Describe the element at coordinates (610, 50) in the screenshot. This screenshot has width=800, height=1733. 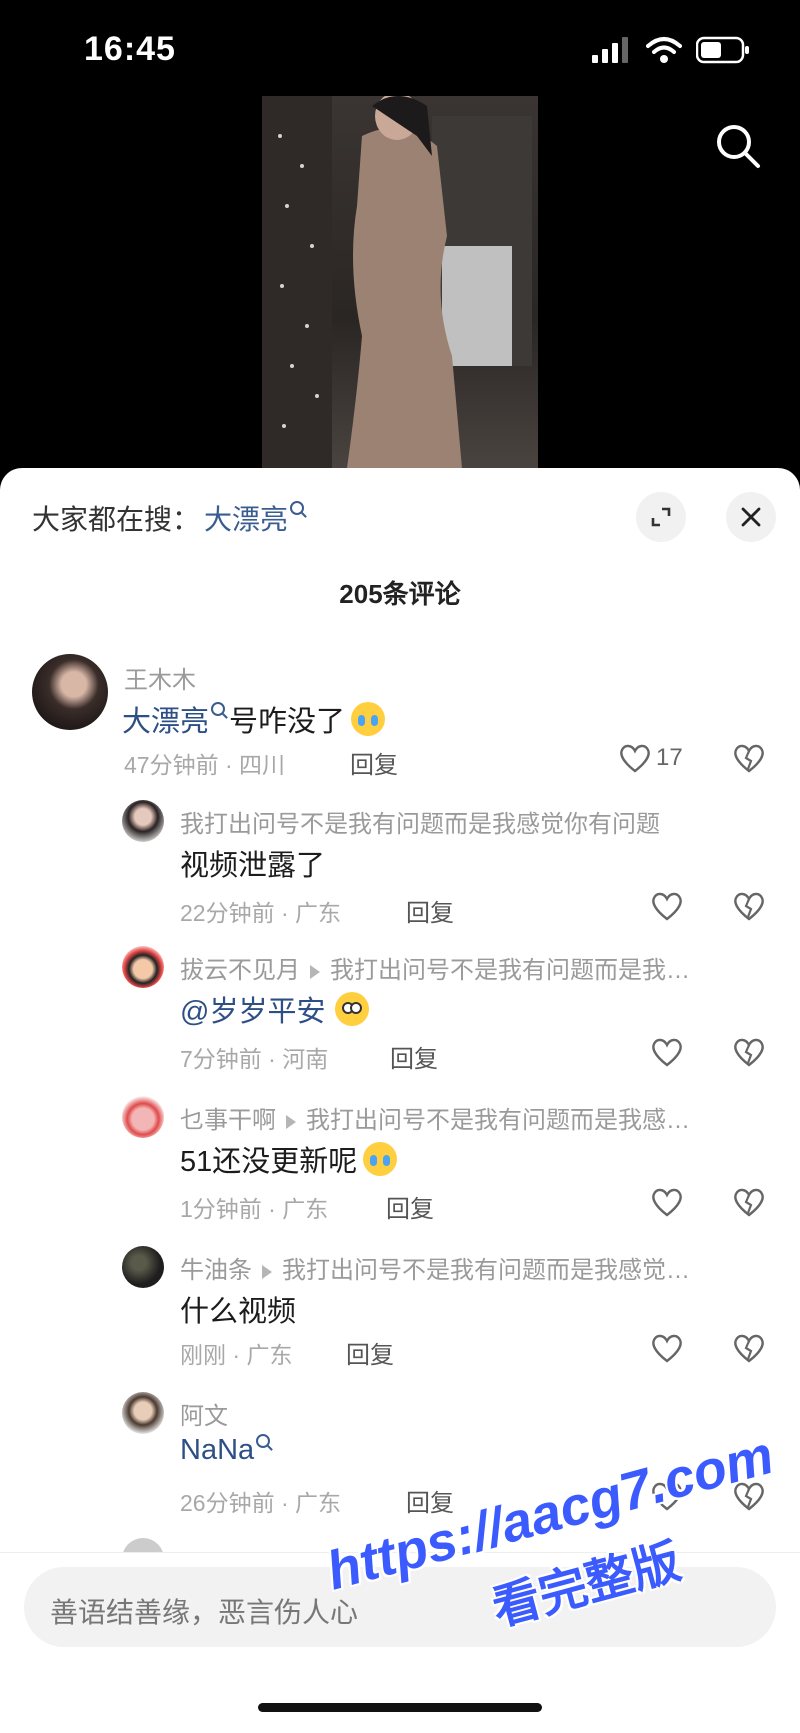
I see `signal-icon` at that location.